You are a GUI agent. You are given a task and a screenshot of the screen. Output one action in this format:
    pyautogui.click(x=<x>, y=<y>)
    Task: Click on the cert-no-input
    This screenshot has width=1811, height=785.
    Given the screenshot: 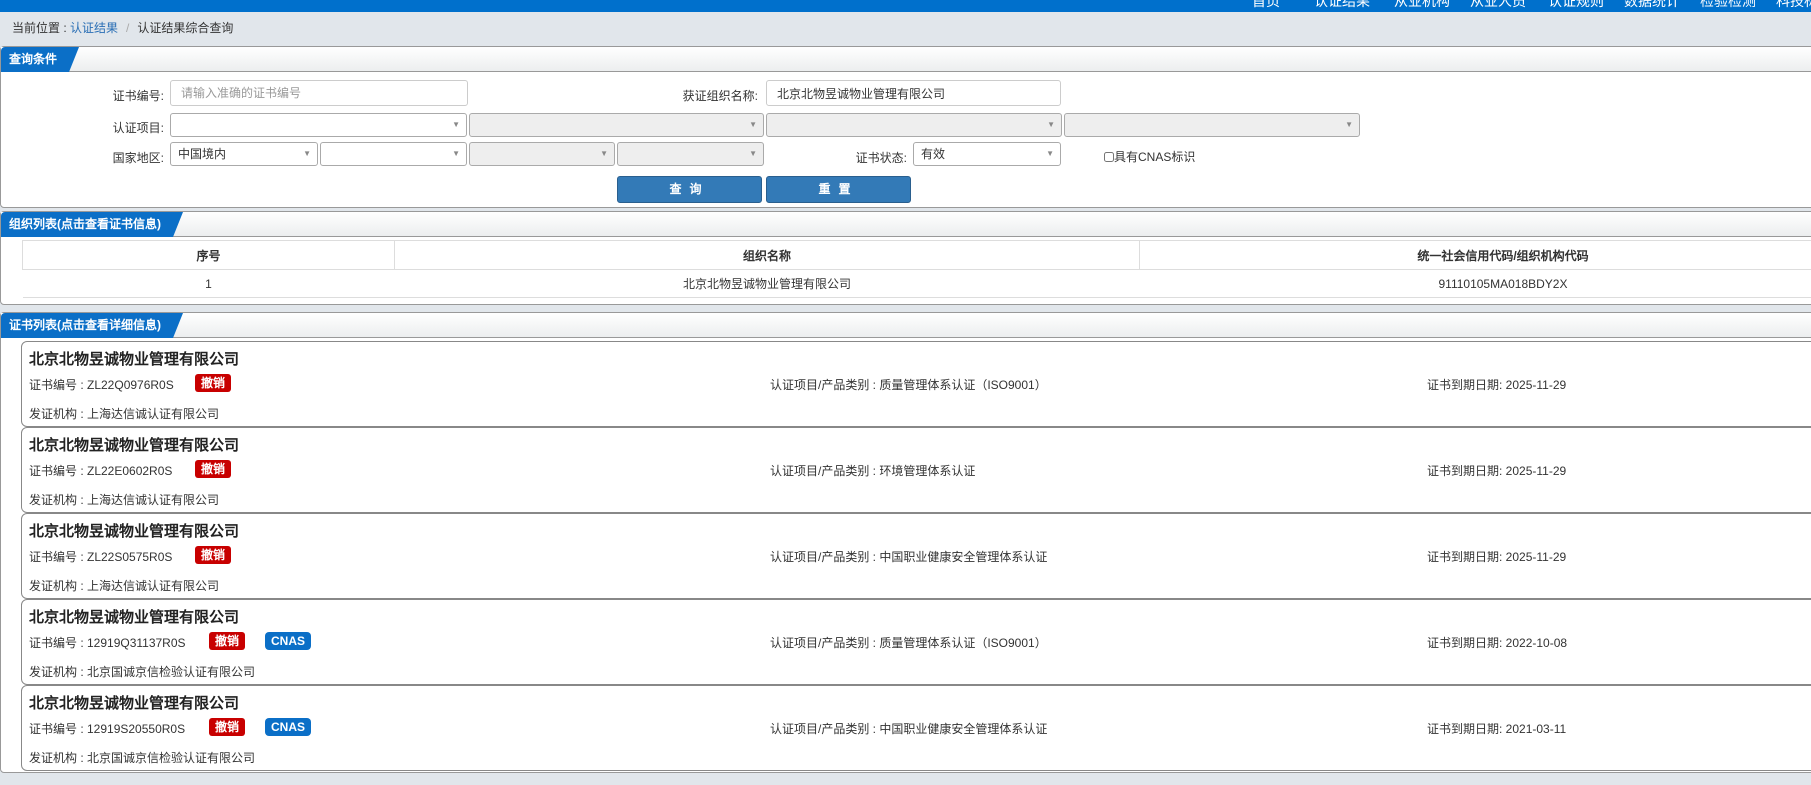 What is the action you would take?
    pyautogui.click(x=319, y=93)
    